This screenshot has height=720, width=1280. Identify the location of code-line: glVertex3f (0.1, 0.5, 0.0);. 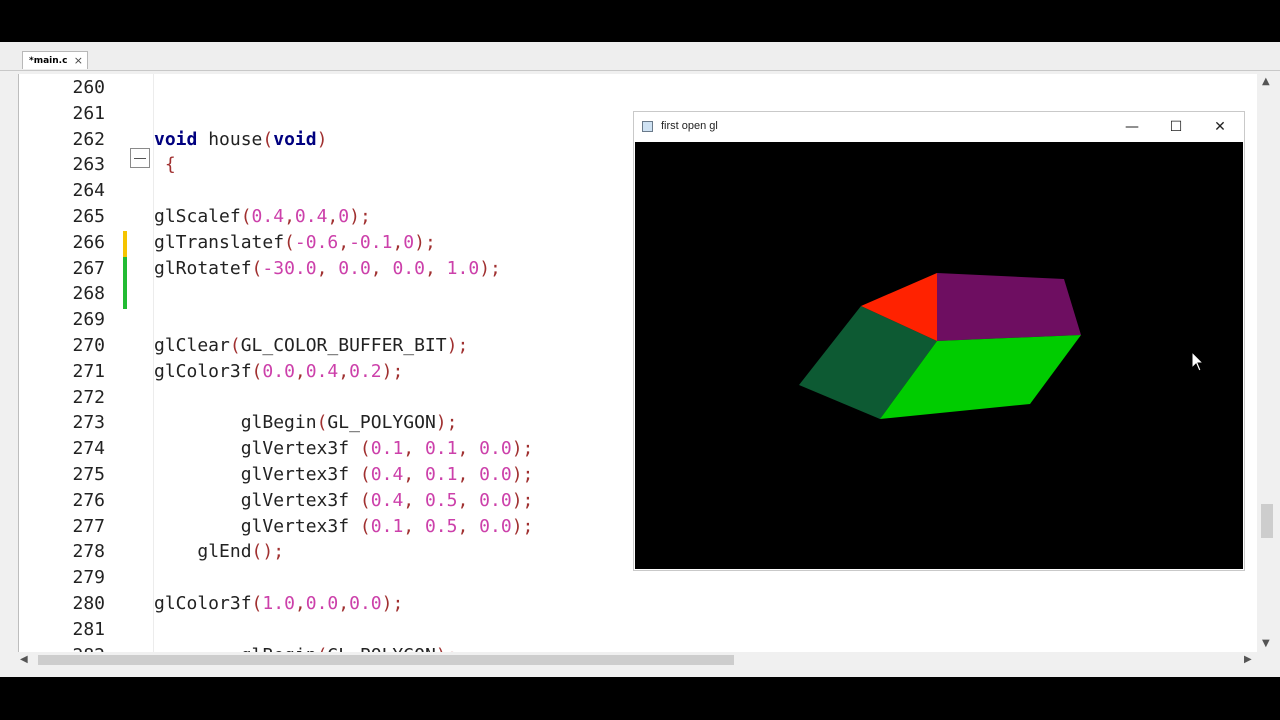
(344, 527).